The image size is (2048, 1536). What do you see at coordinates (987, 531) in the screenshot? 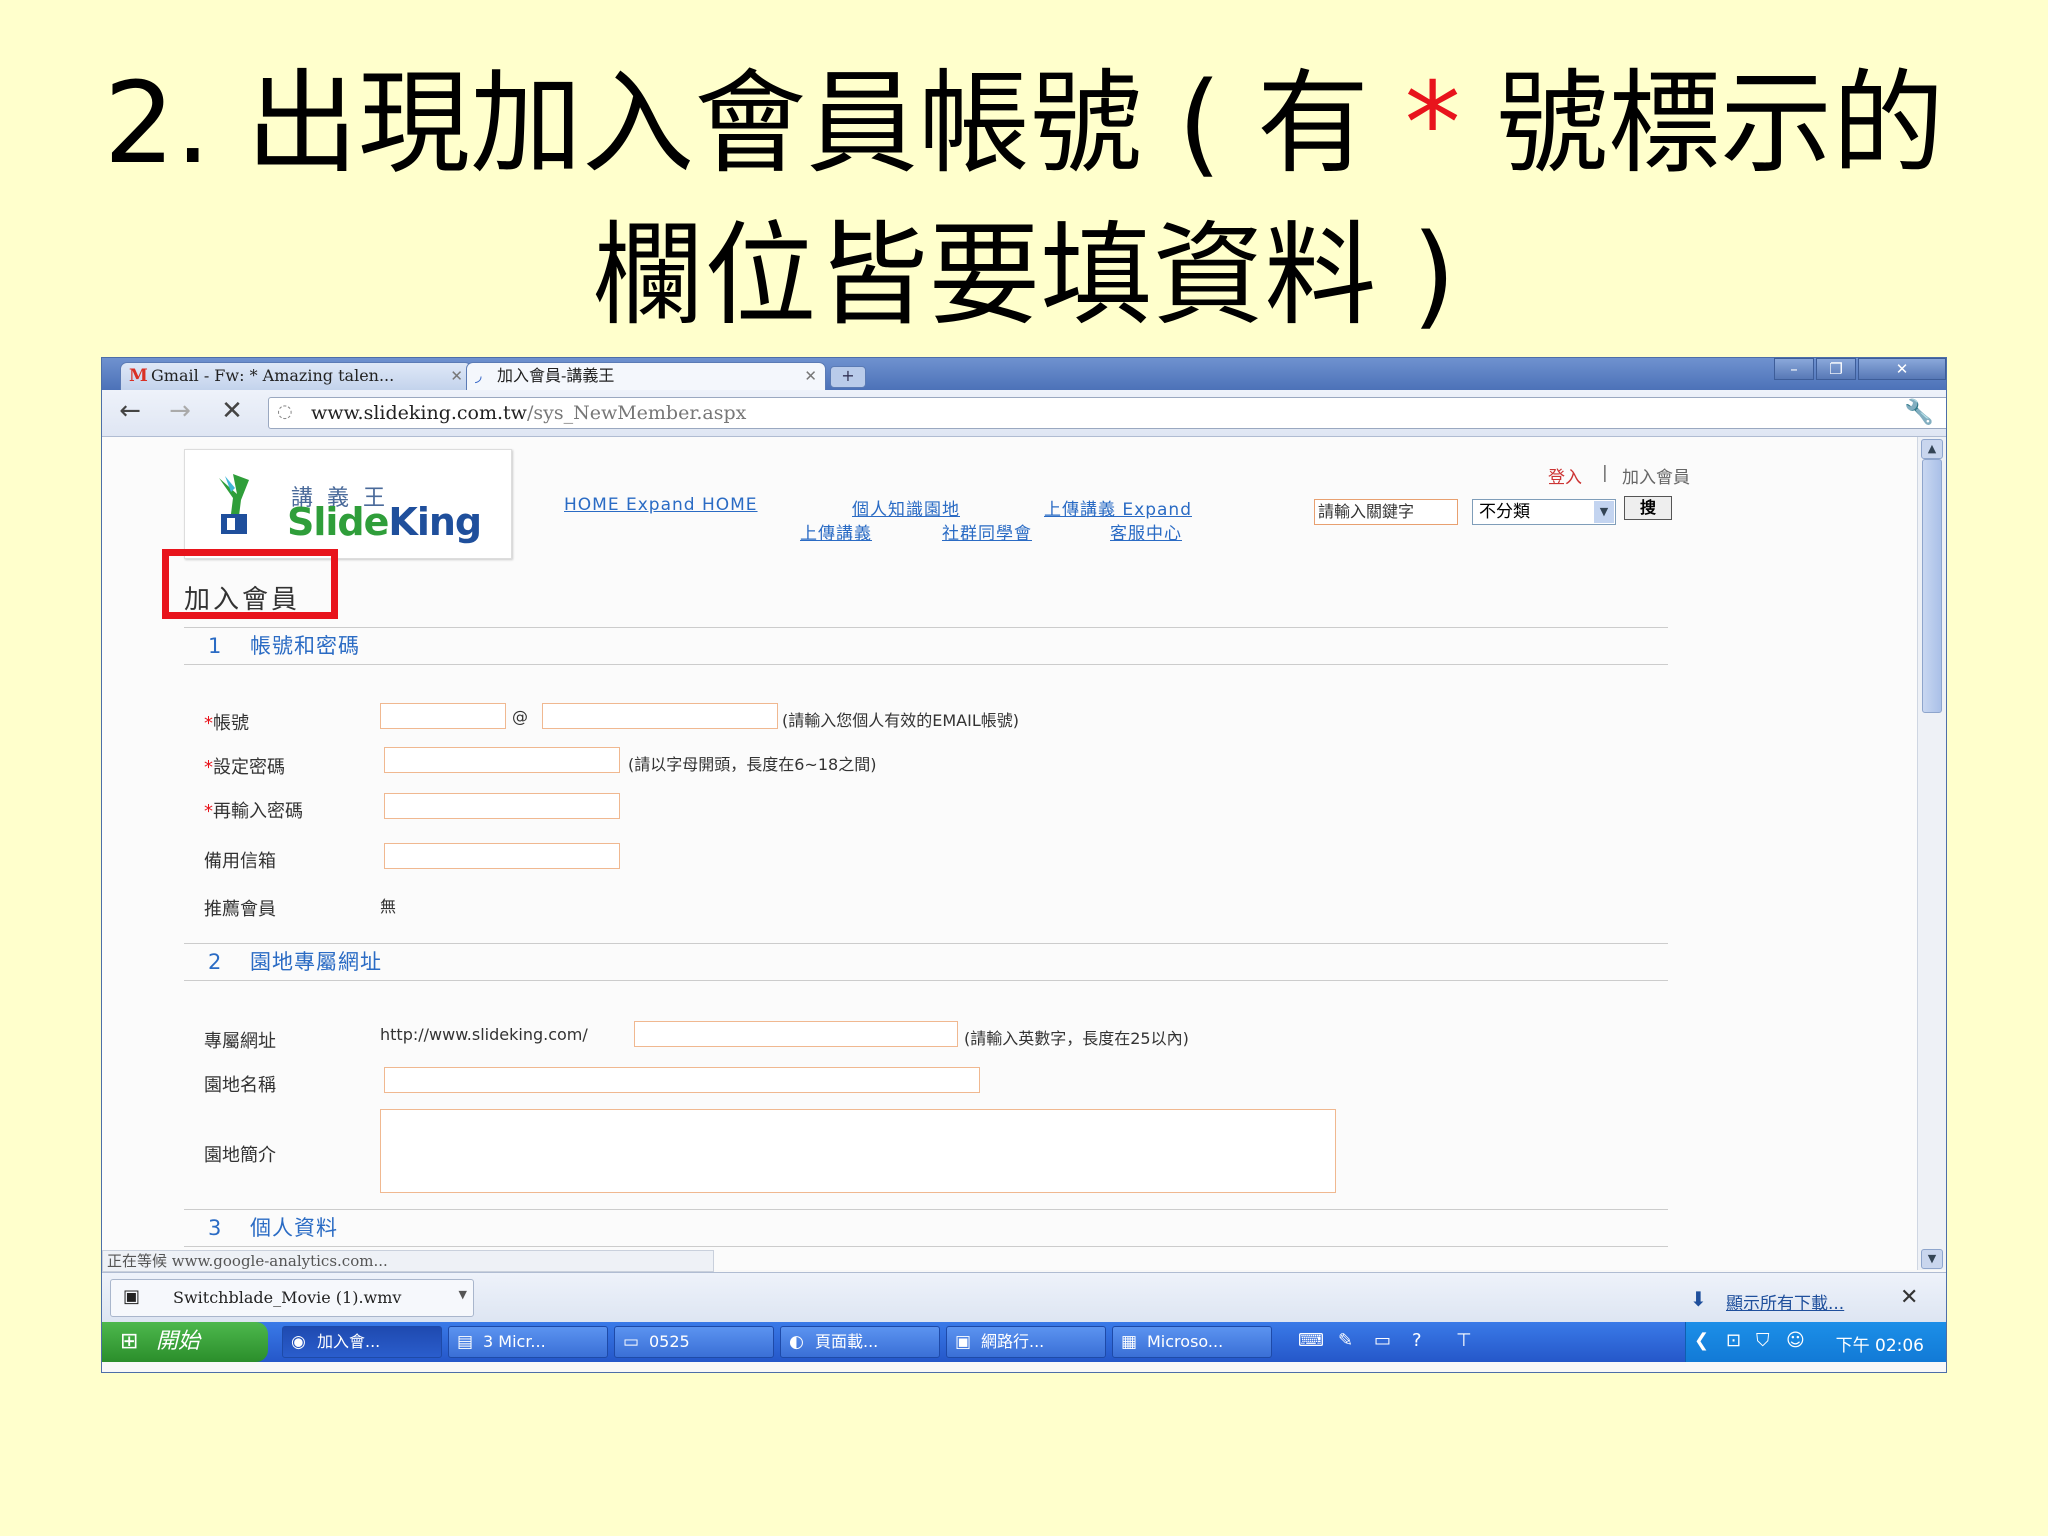
I see `nav-community-link: 社群同學會` at bounding box center [987, 531].